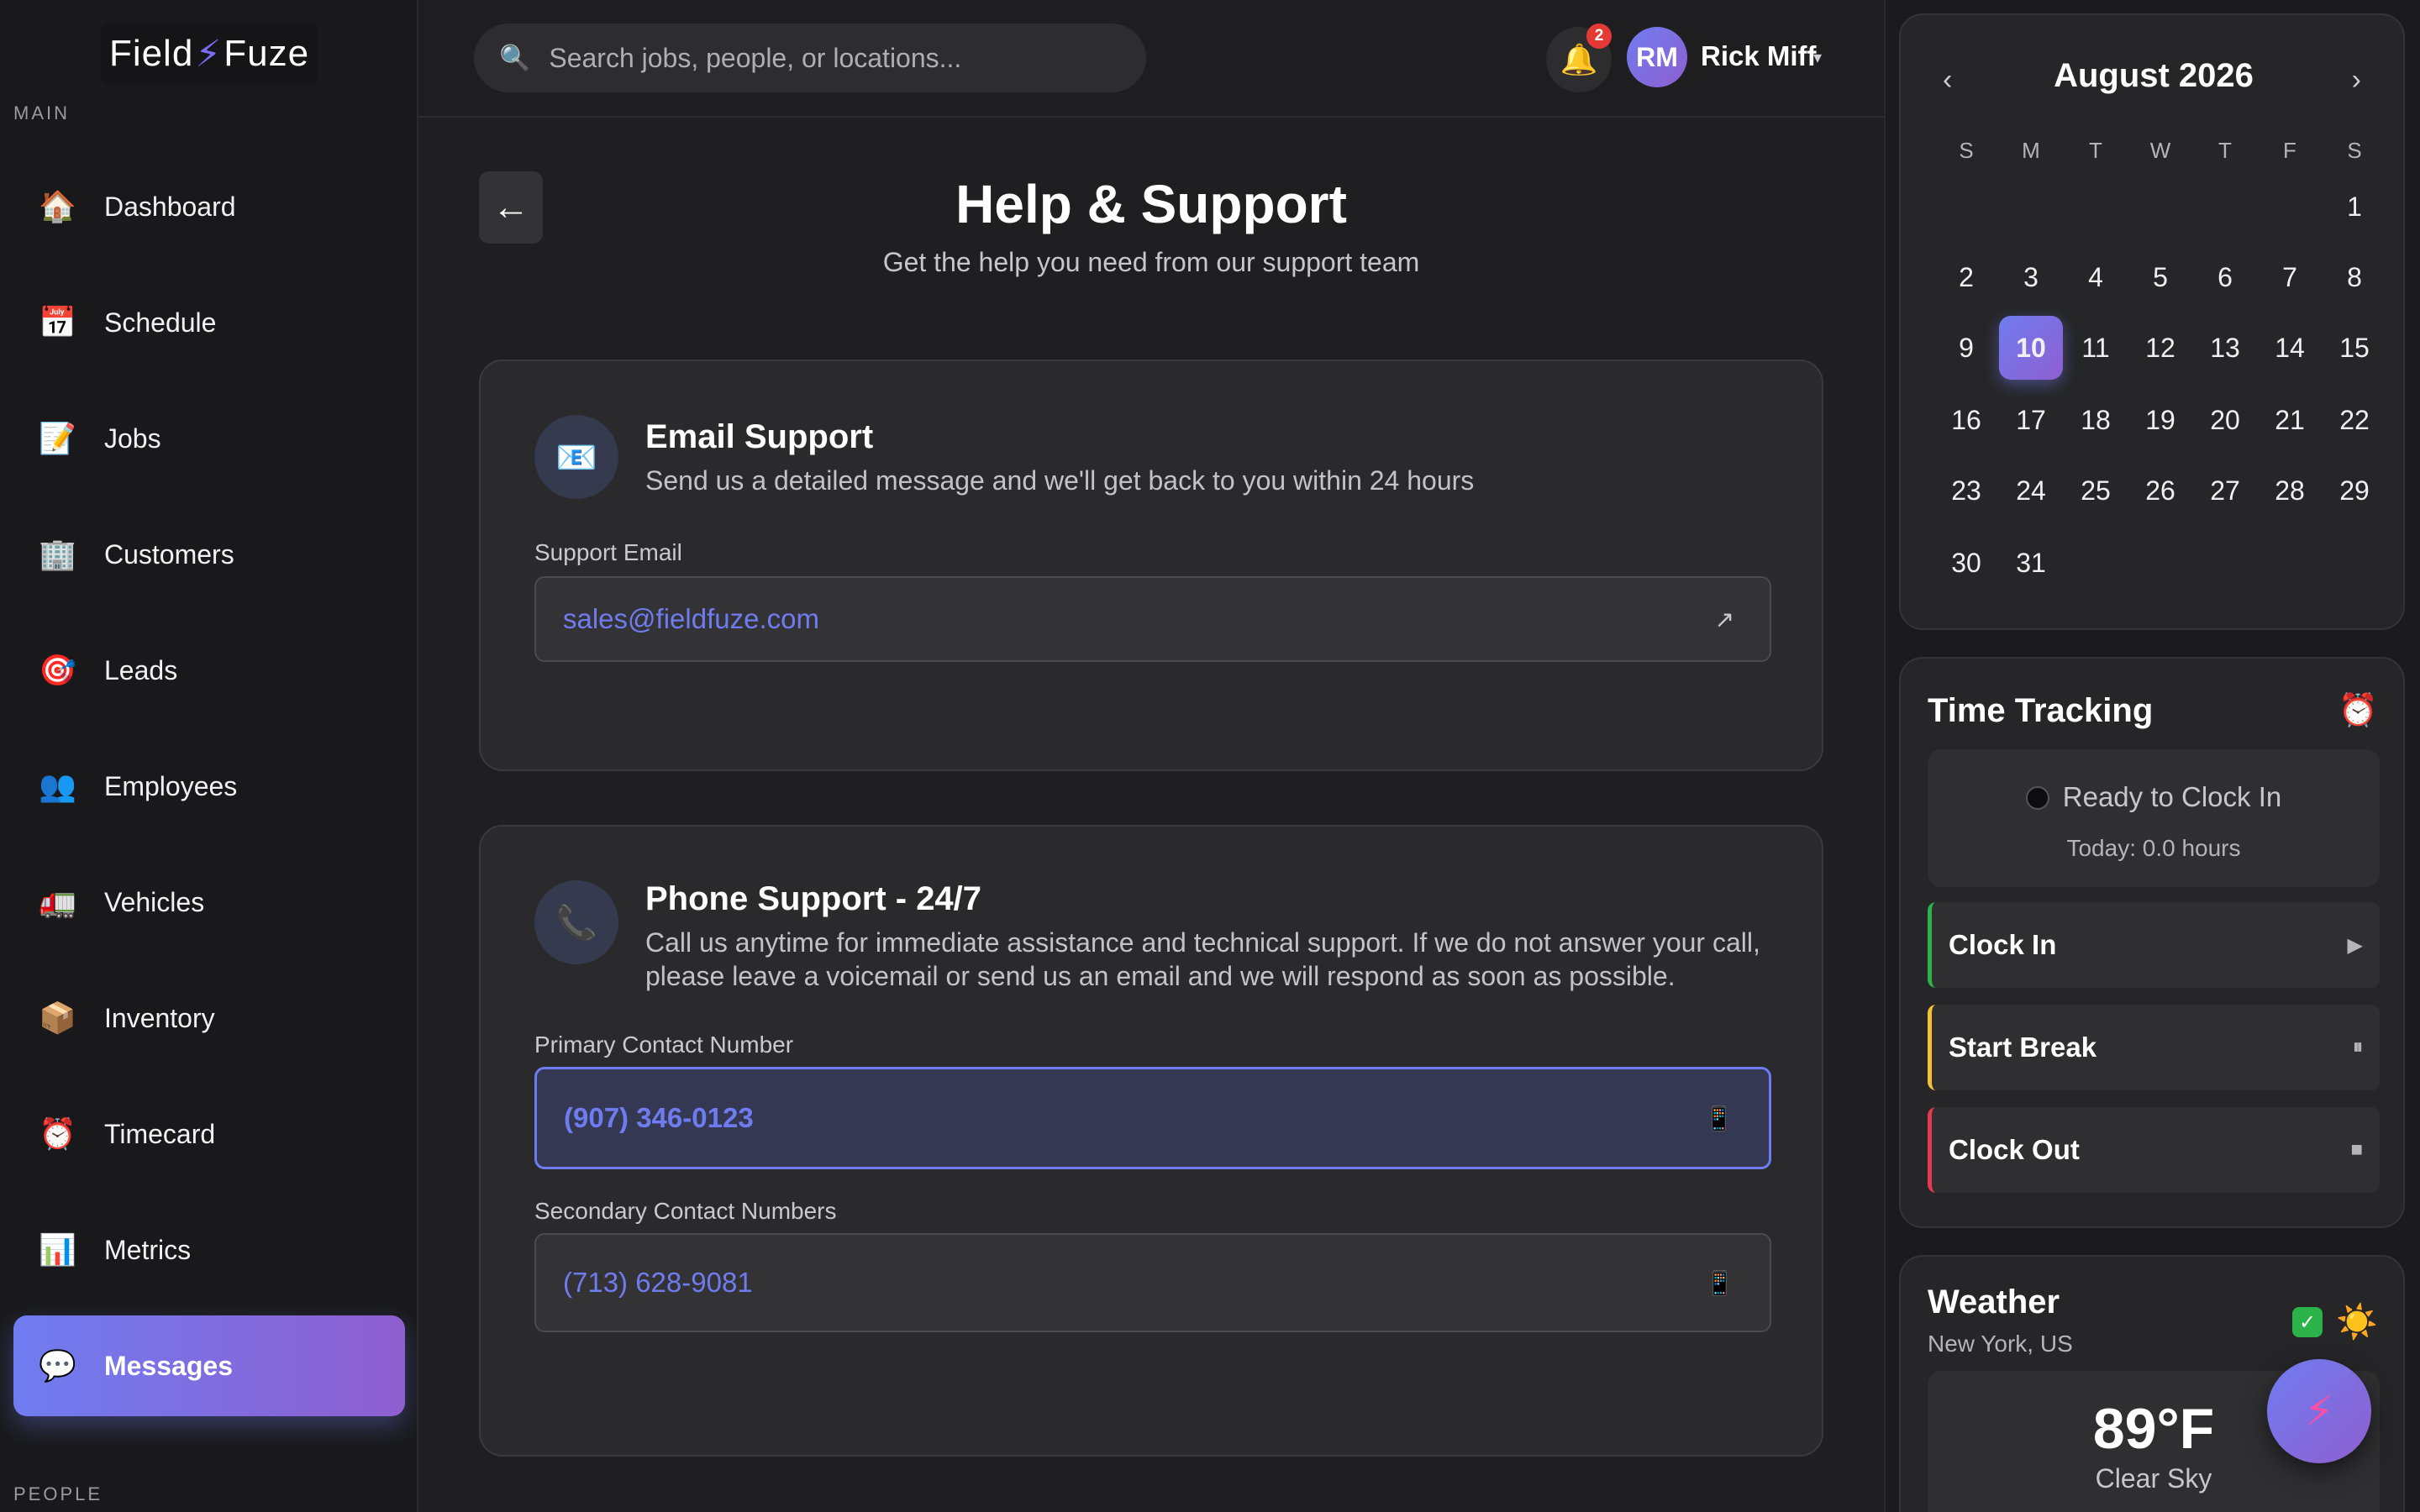 The image size is (2420, 1512). What do you see at coordinates (58, 1249) in the screenshot?
I see `bar-chart-icon: 📊` at bounding box center [58, 1249].